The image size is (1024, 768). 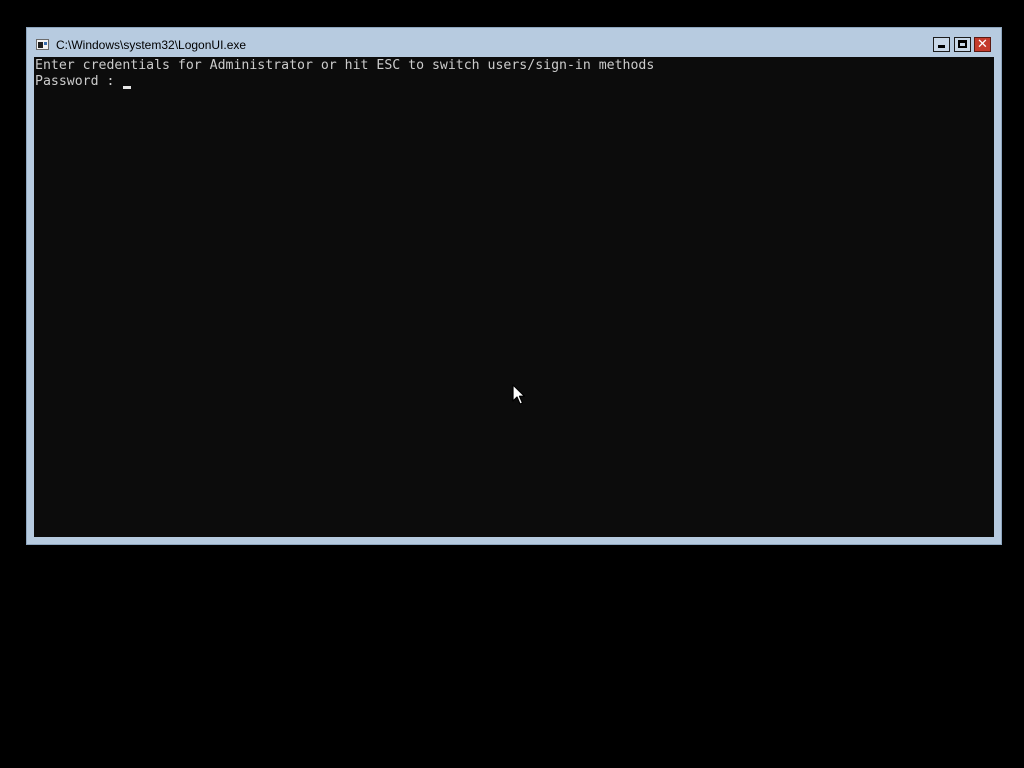 I want to click on password-prompt-label: Password :, so click(x=79, y=81).